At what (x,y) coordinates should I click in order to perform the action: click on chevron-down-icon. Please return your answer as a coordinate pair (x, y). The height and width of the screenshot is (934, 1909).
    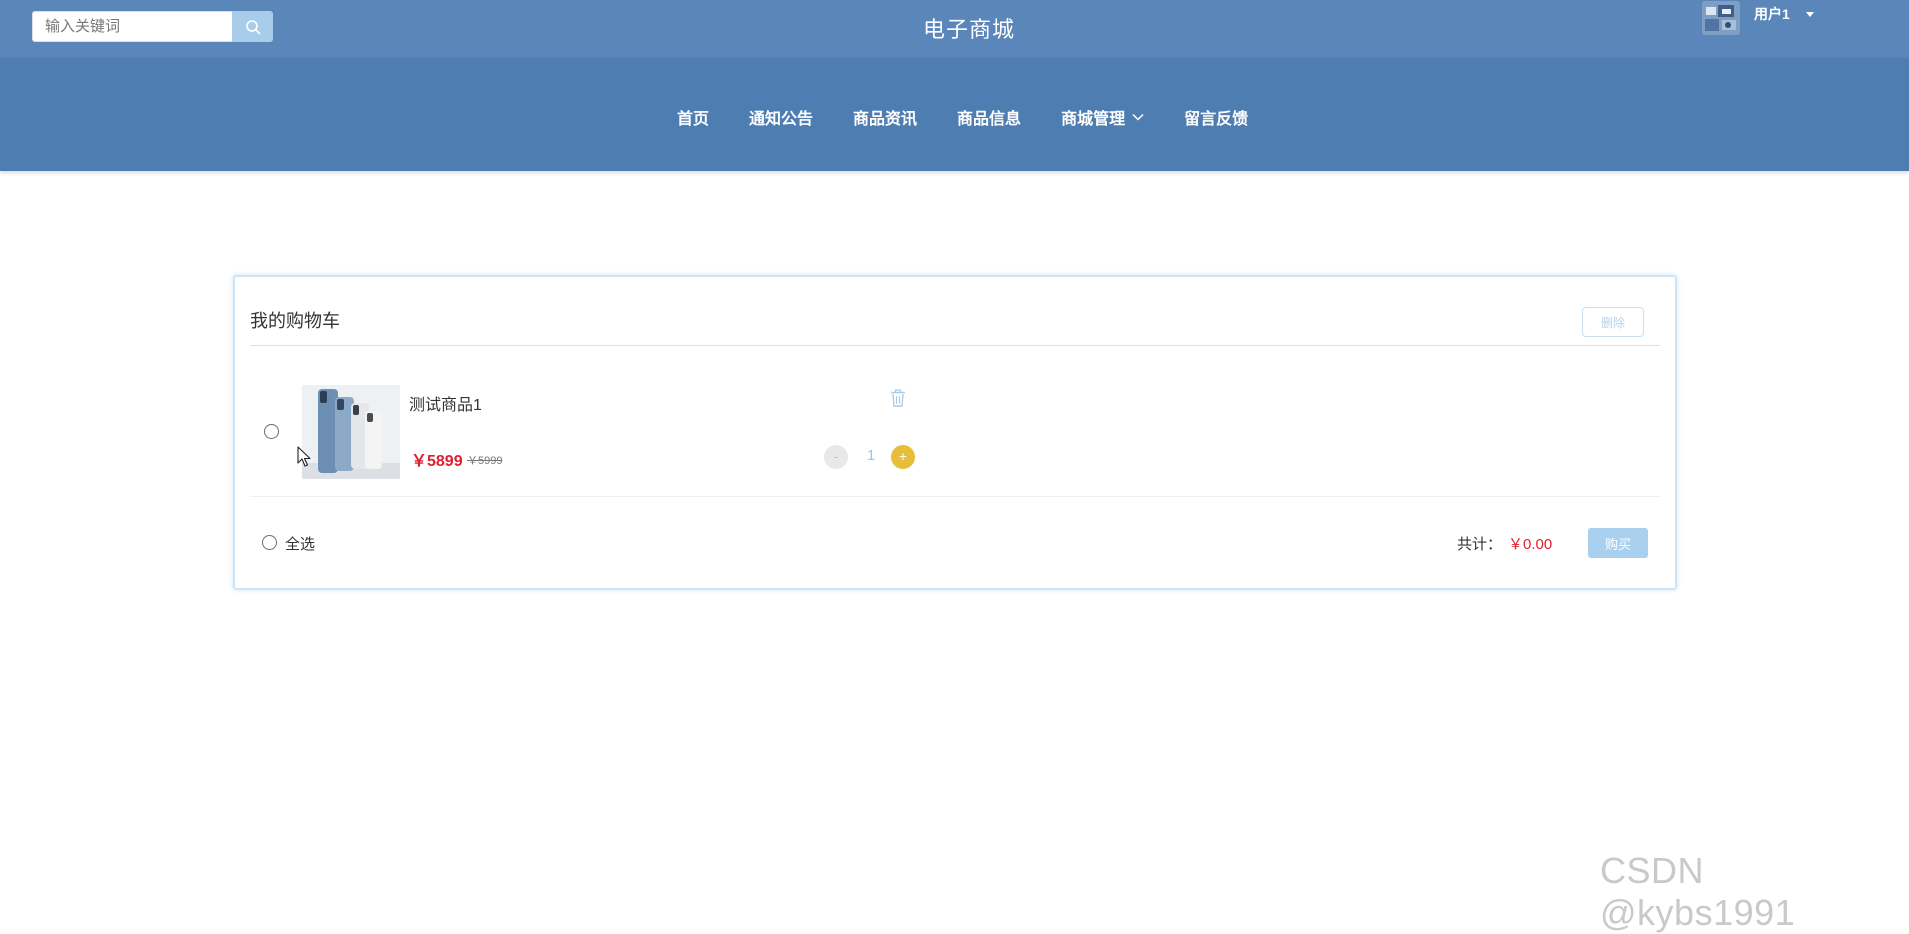
    Looking at the image, I should click on (1138, 117).